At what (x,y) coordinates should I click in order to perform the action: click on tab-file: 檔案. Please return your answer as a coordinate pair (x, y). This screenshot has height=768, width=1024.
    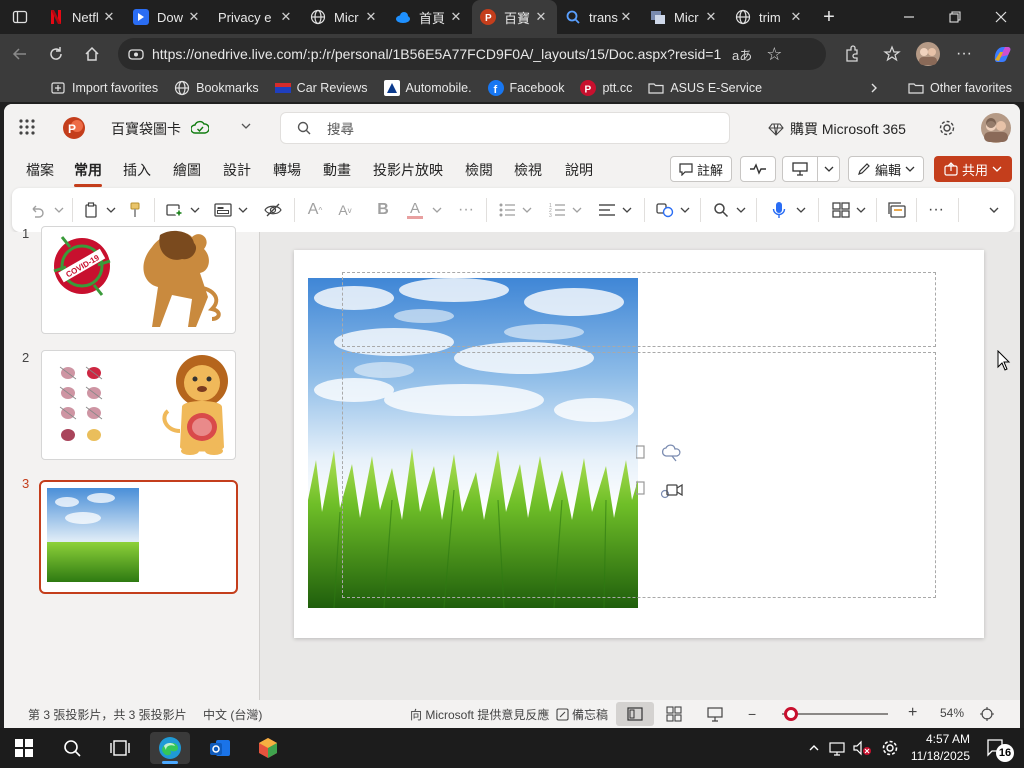
    Looking at the image, I should click on (40, 170).